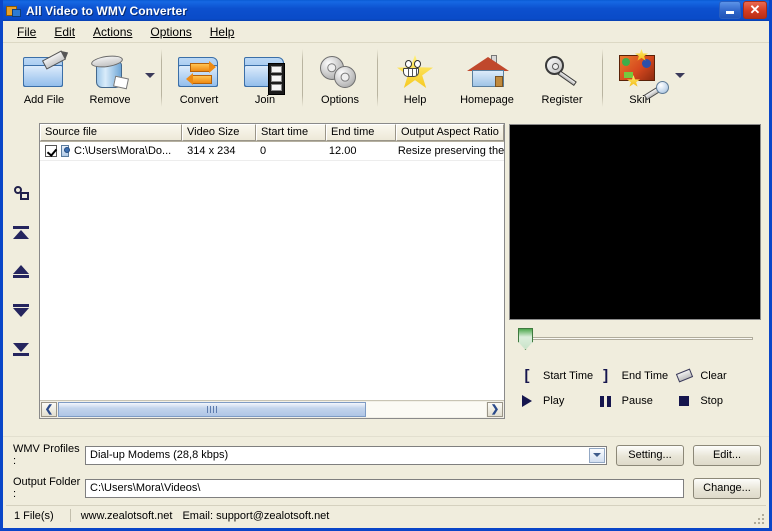  What do you see at coordinates (637, 401) in the screenshot?
I see `pause-button: Pause` at bounding box center [637, 401].